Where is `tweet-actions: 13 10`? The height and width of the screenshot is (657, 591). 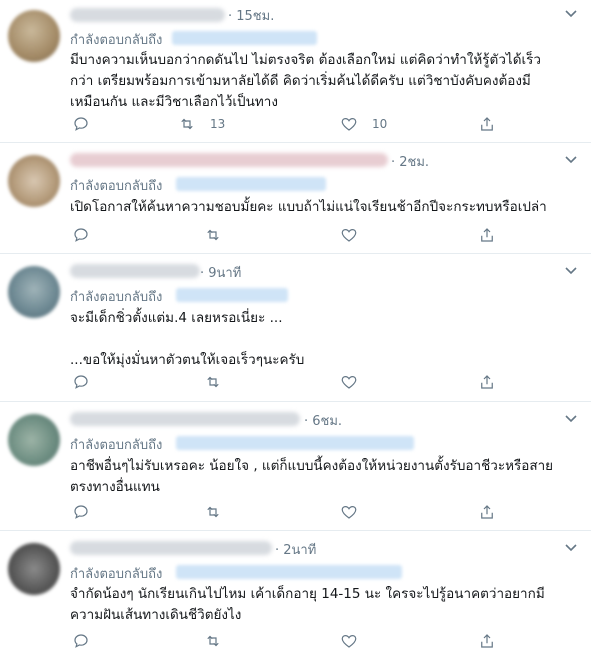 tweet-actions: 13 10 is located at coordinates (290, 124).